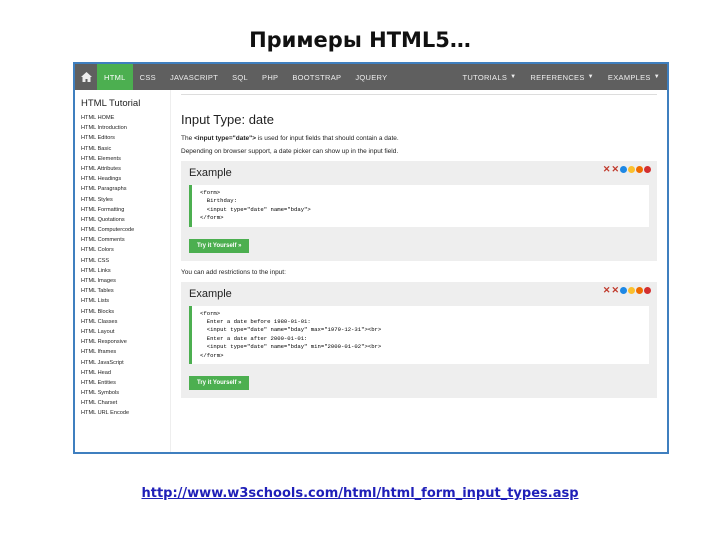 The width and height of the screenshot is (720, 540). What do you see at coordinates (125, 322) in the screenshot?
I see `sidebar-item: HTML Classes` at bounding box center [125, 322].